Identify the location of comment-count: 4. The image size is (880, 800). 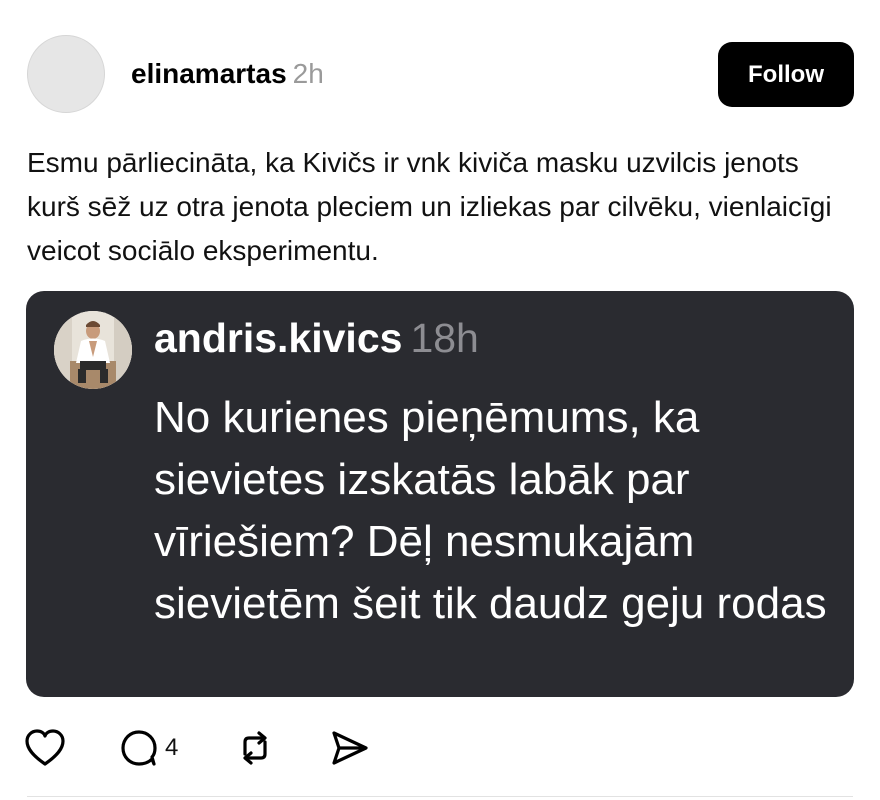
(172, 747).